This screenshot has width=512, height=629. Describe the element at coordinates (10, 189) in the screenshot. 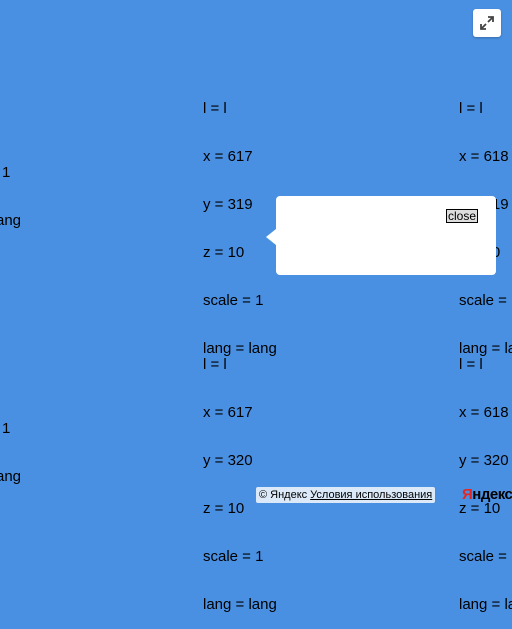

I see `map-tile-label-partial-top: 1 ang` at that location.